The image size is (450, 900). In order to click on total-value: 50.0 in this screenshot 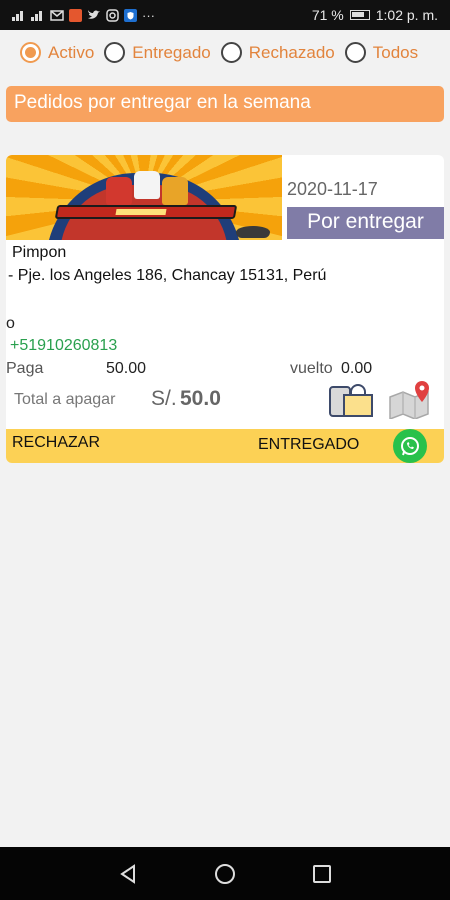, I will do `click(200, 398)`.